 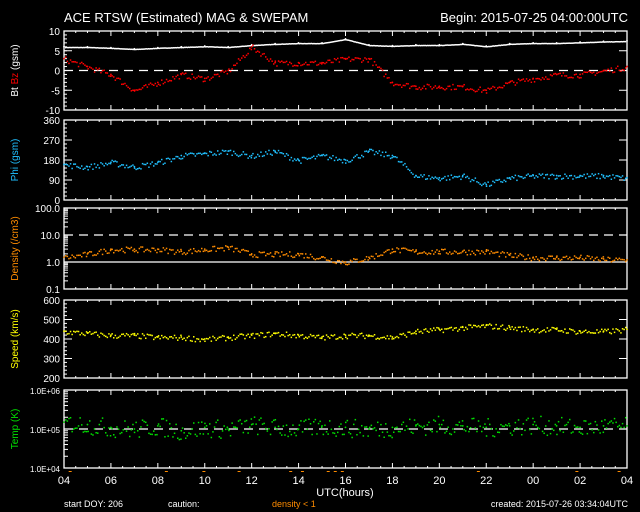 I want to click on chart-title: ACE RTSW (Estimated) MAG & SWEPAM, so click(x=186, y=17).